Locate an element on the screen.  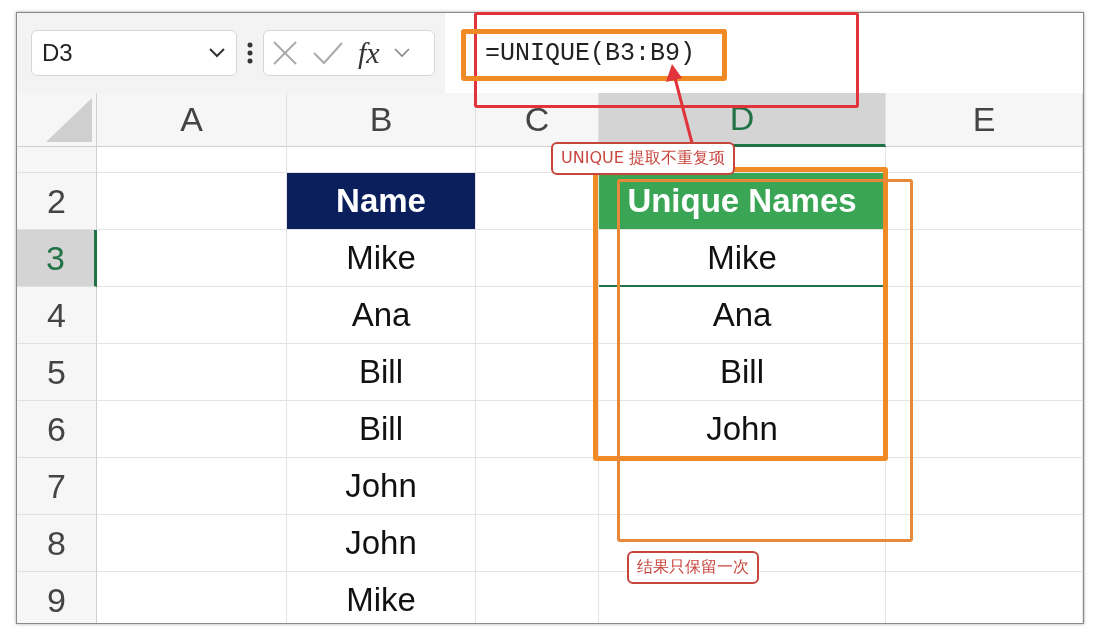
row-header: 8 is located at coordinates (57, 543).